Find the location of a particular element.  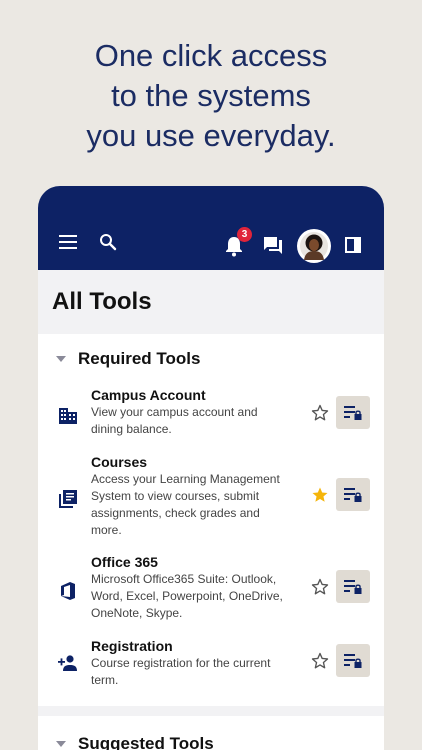

star-filled-icon is located at coordinates (320, 495).